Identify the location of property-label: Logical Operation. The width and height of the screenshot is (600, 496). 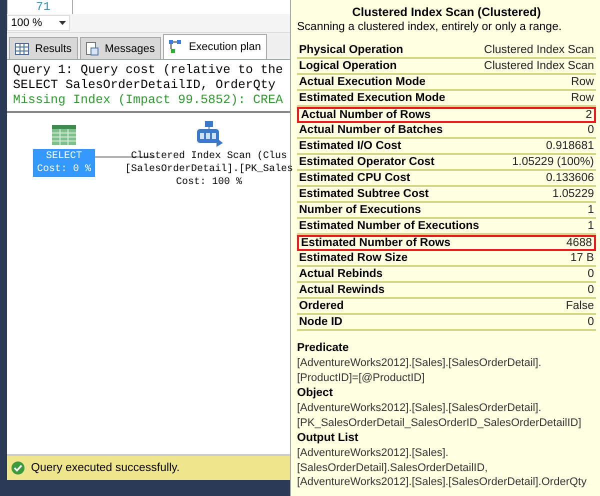
(348, 66).